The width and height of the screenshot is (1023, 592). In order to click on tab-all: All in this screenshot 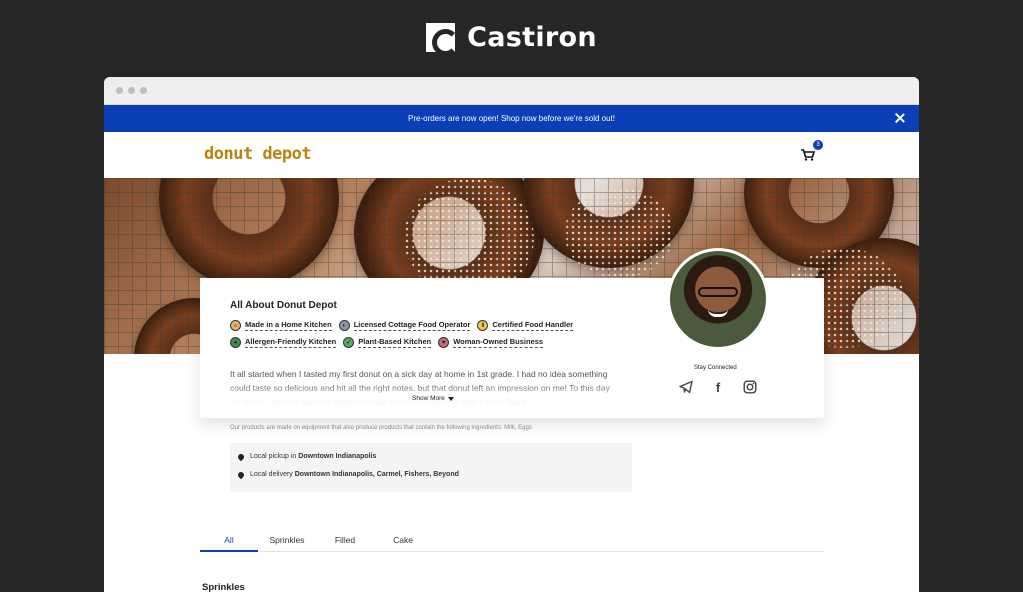, I will do `click(229, 540)`.